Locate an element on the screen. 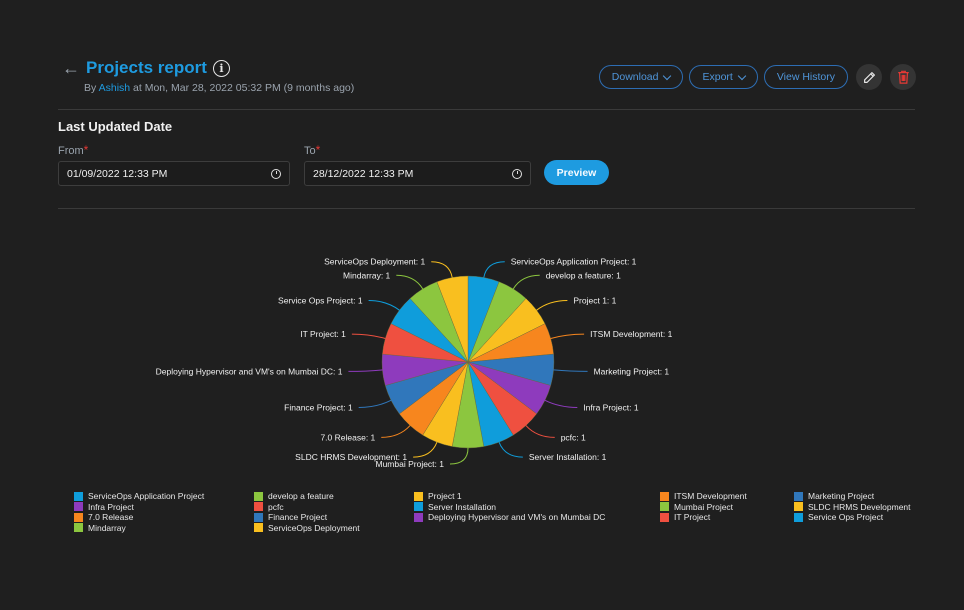 This screenshot has height=610, width=964. download-label: Download is located at coordinates (635, 77).